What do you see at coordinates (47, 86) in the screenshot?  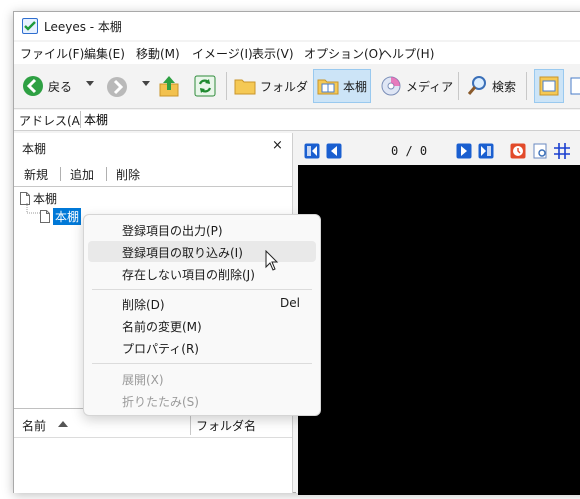 I see `back-button: 戻る` at bounding box center [47, 86].